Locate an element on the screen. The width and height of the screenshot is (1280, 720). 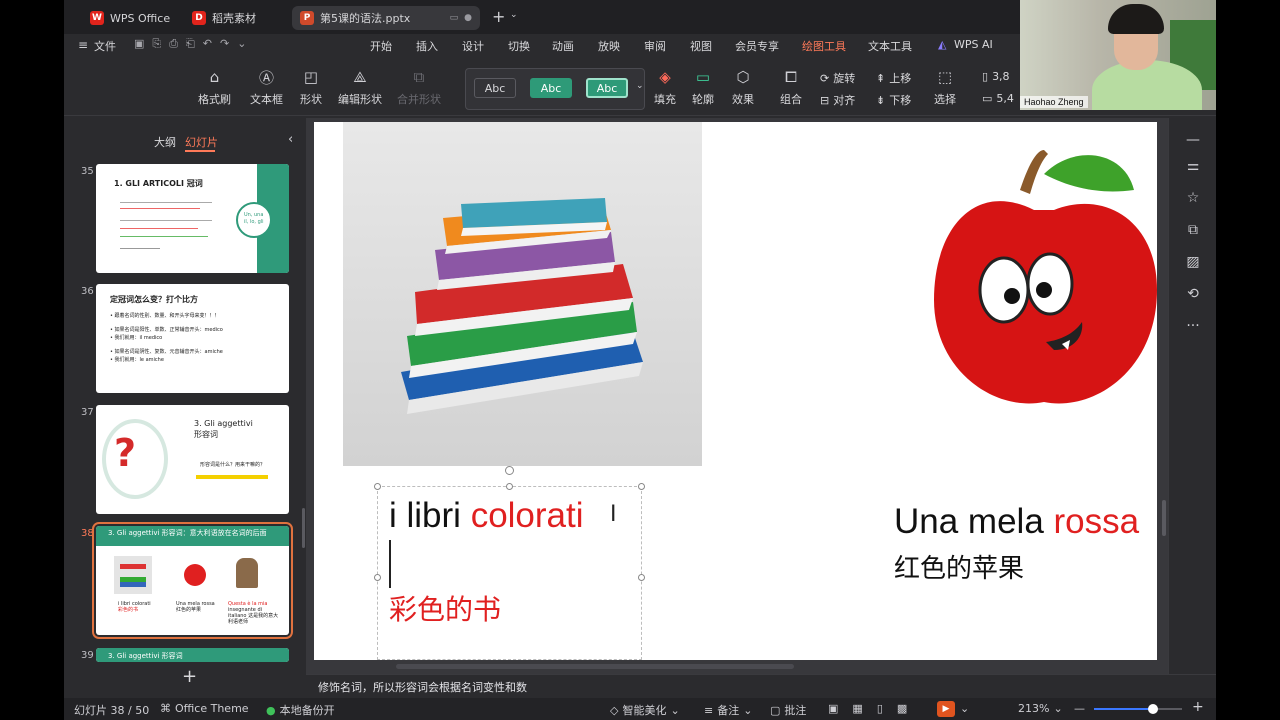
collapse-panel-icon: ‹ is located at coordinates (290, 139).